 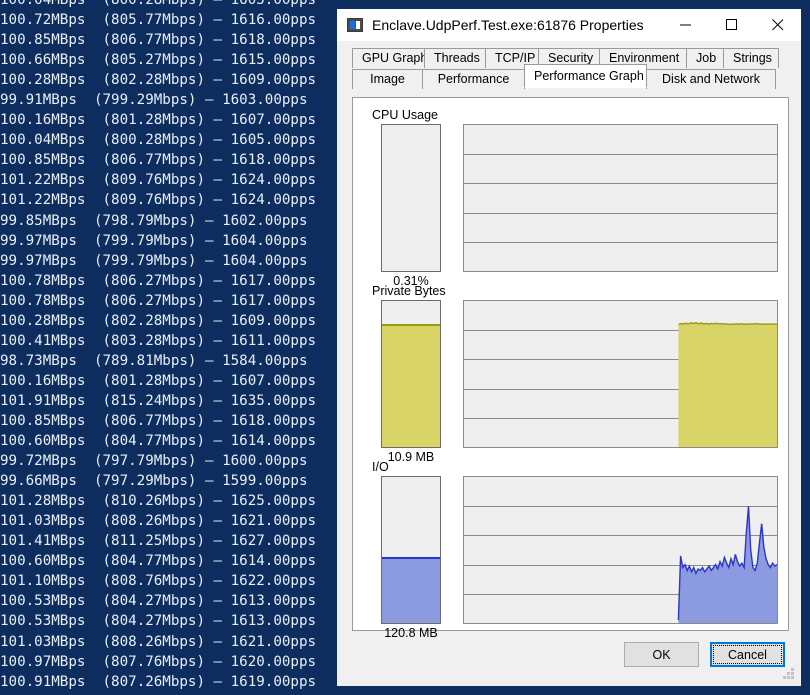 What do you see at coordinates (411, 198) in the screenshot?
I see `cpu-usage-gauge` at bounding box center [411, 198].